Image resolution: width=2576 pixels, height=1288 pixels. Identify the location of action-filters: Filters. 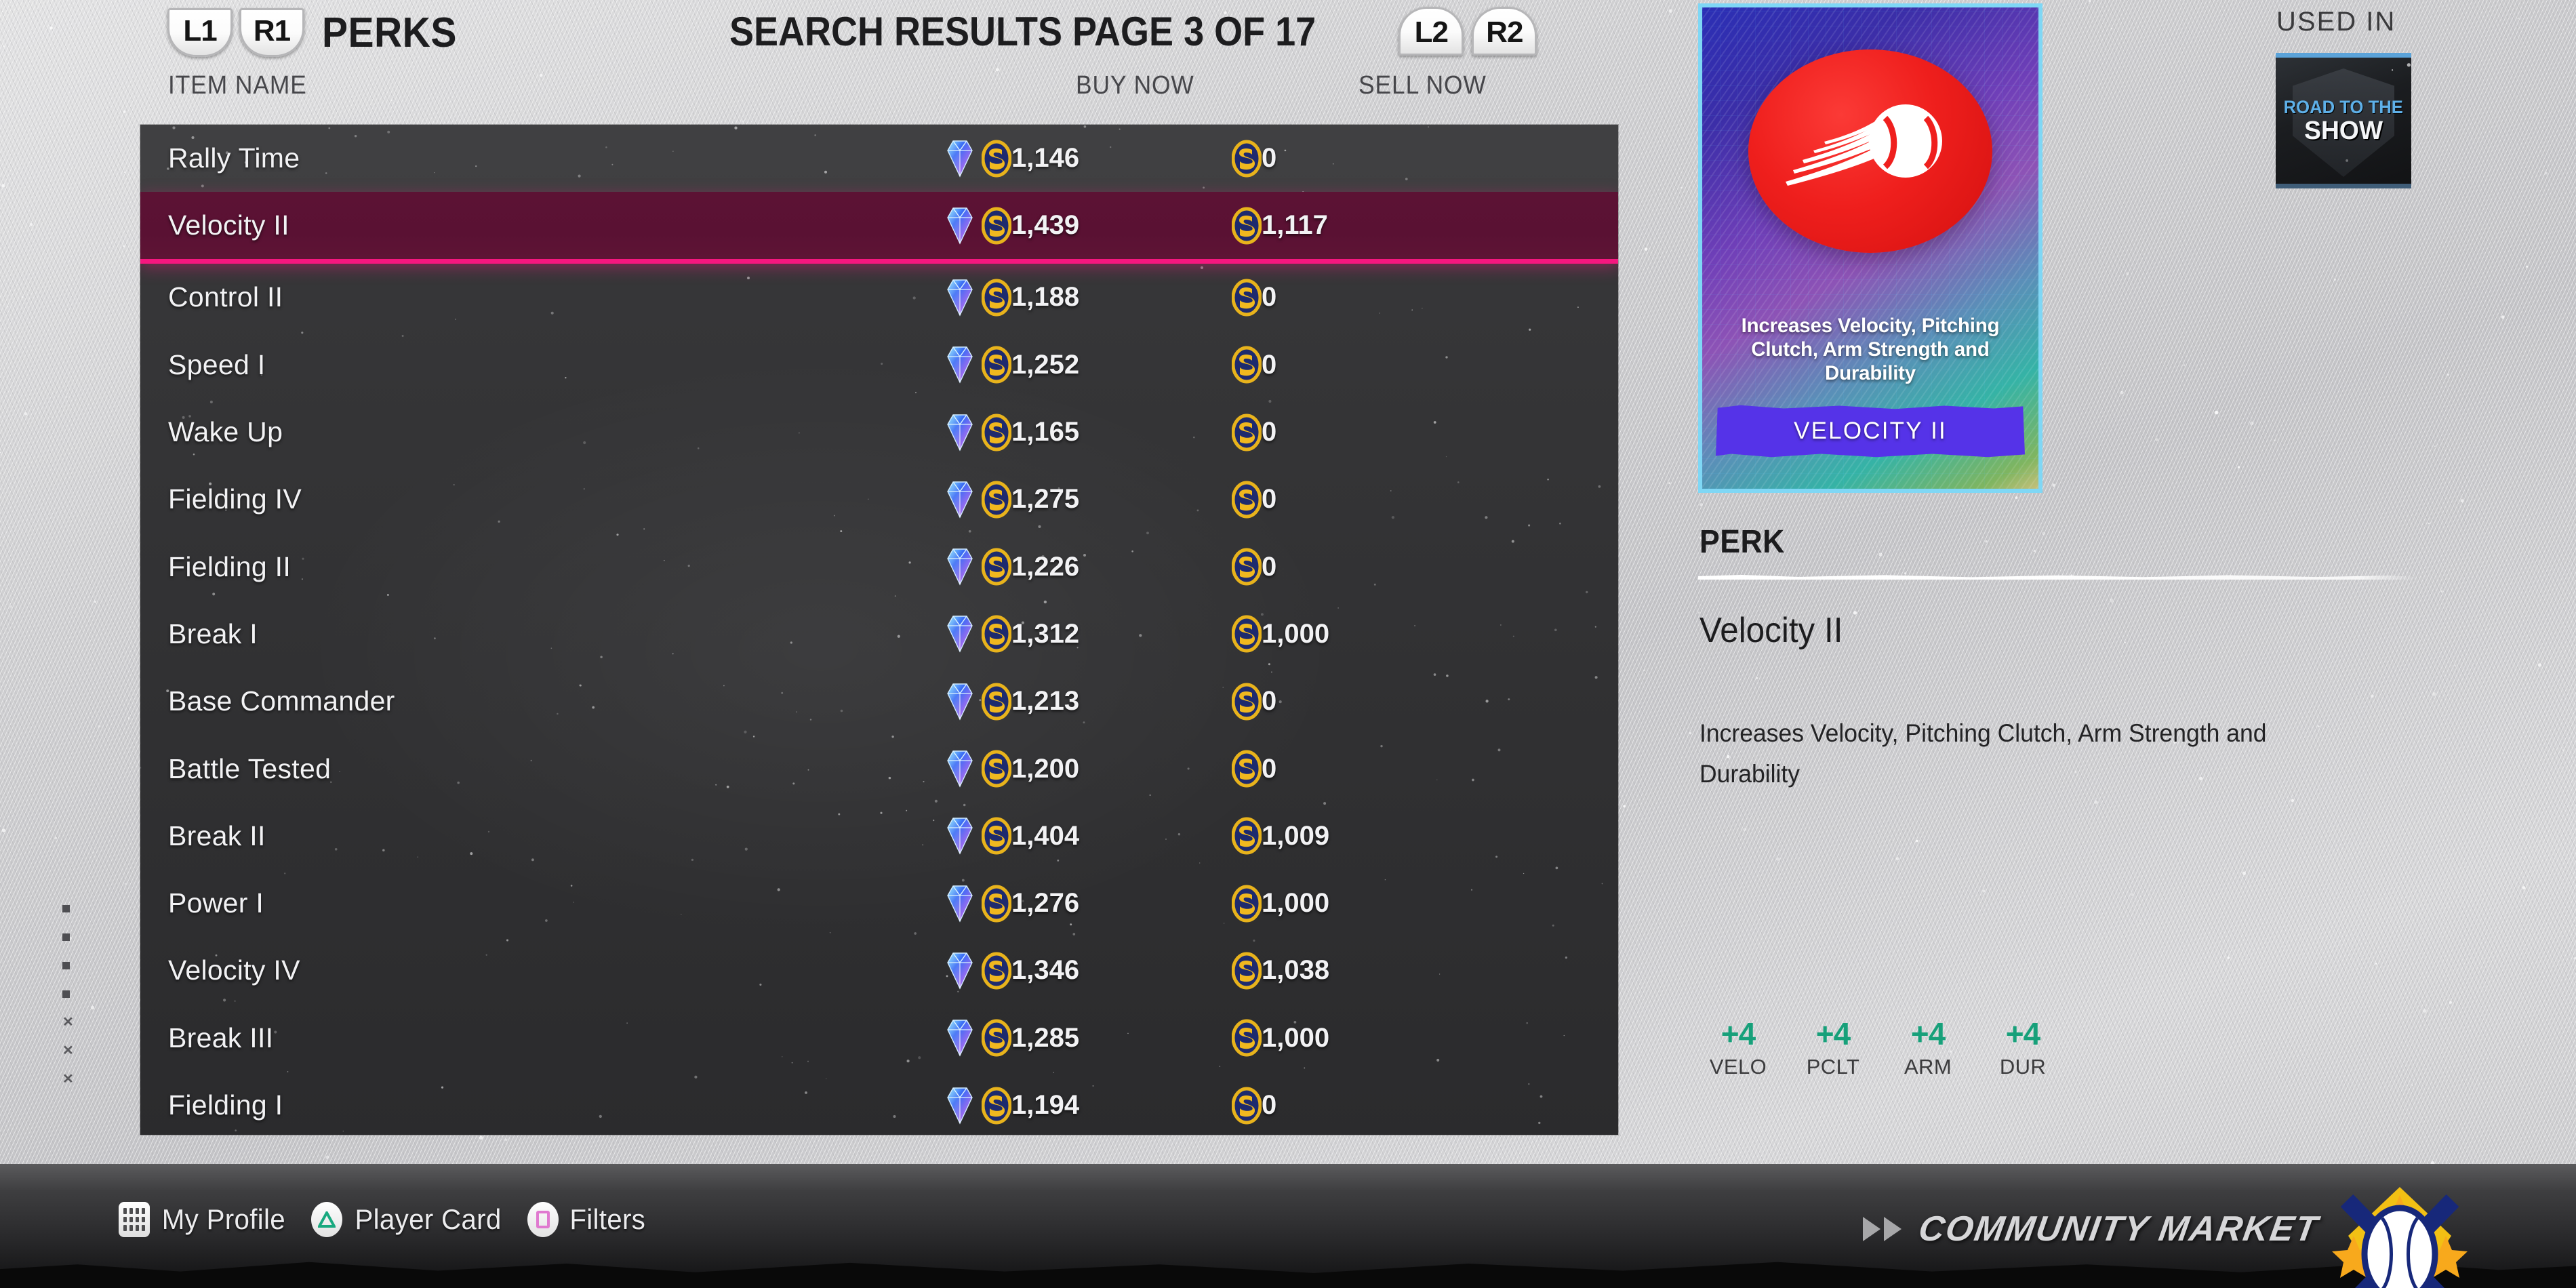
(587, 1219).